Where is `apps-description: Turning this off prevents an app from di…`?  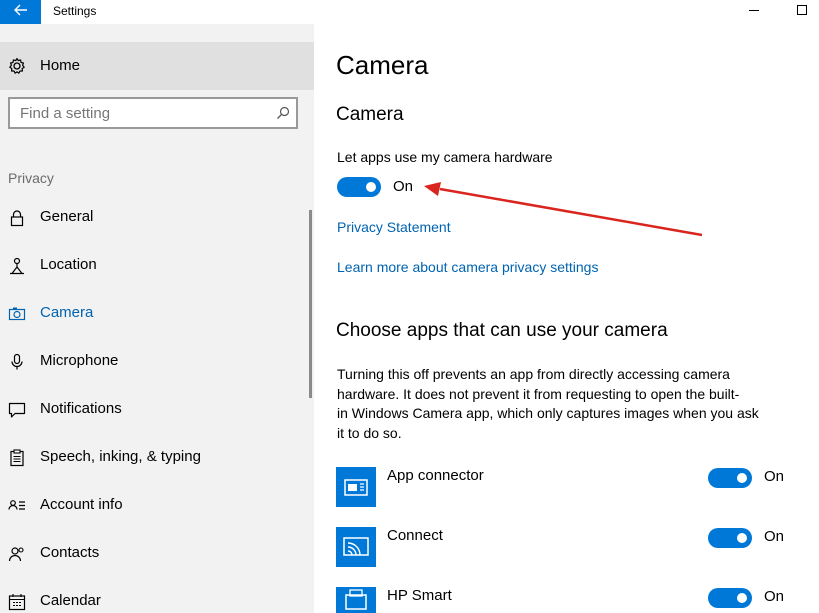 apps-description: Turning this off prevents an app from di… is located at coordinates (572, 404).